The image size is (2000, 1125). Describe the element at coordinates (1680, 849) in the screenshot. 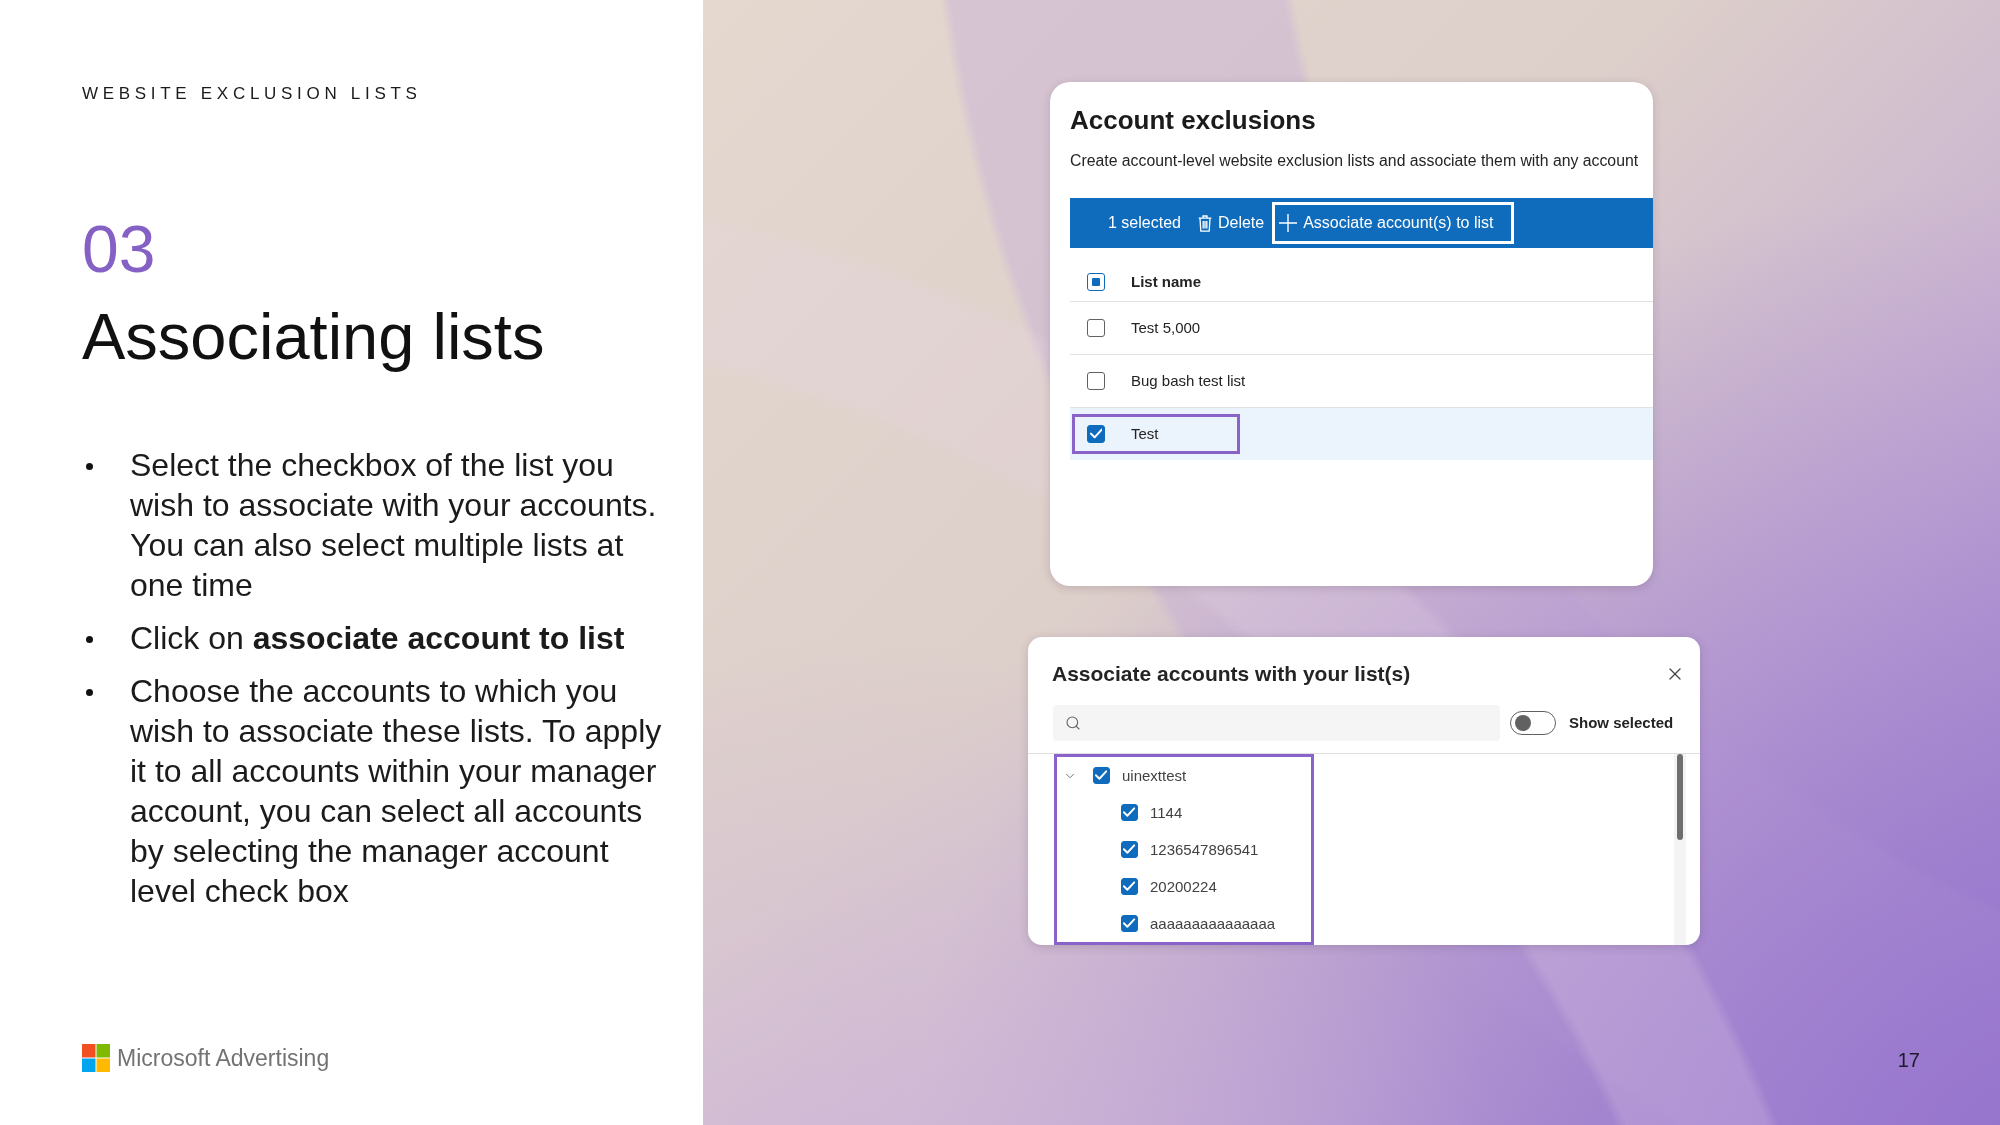

I see `scrollbar` at that location.